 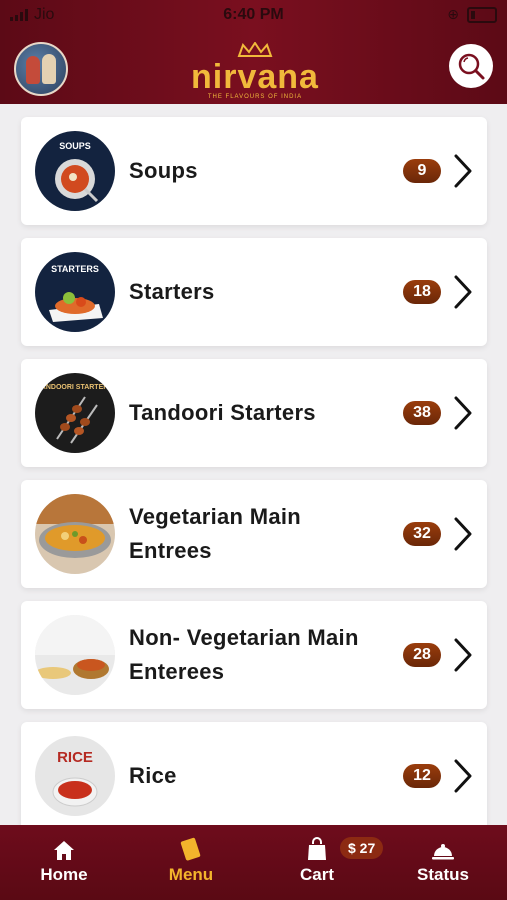 I want to click on non-vegetarian-thumbnail, so click(x=75, y=655).